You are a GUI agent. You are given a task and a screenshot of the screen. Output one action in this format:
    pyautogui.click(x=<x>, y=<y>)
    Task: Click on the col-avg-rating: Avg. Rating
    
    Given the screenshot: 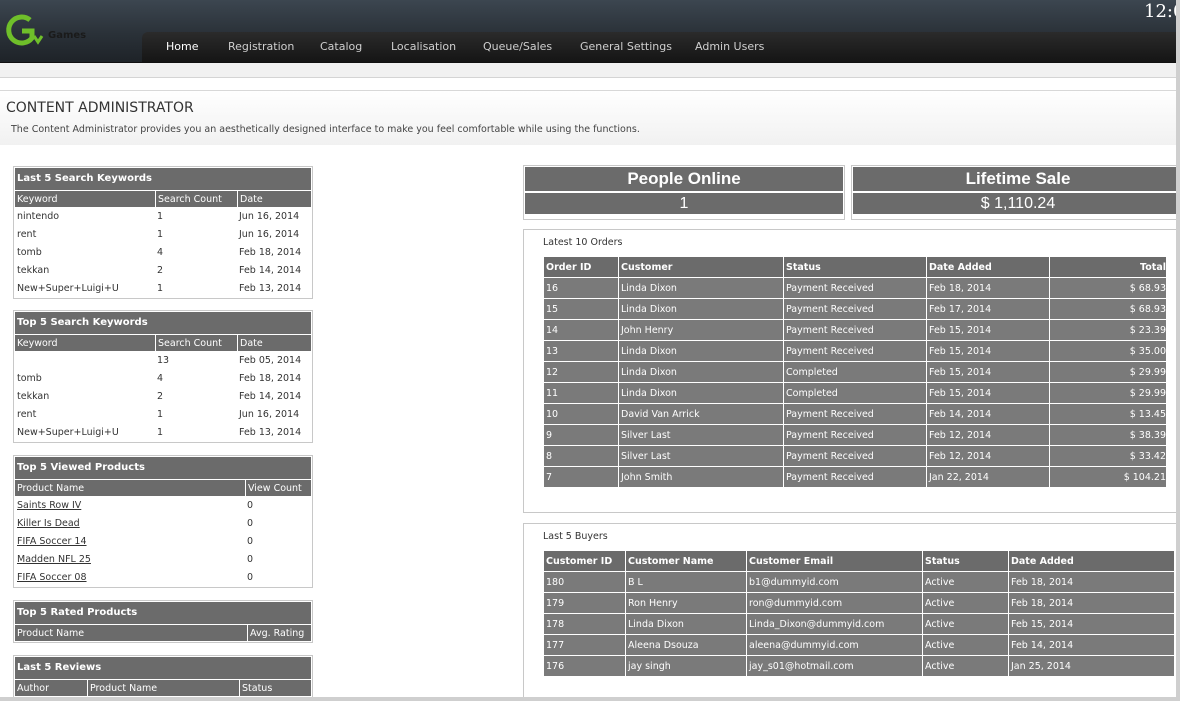 What is the action you would take?
    pyautogui.click(x=279, y=632)
    